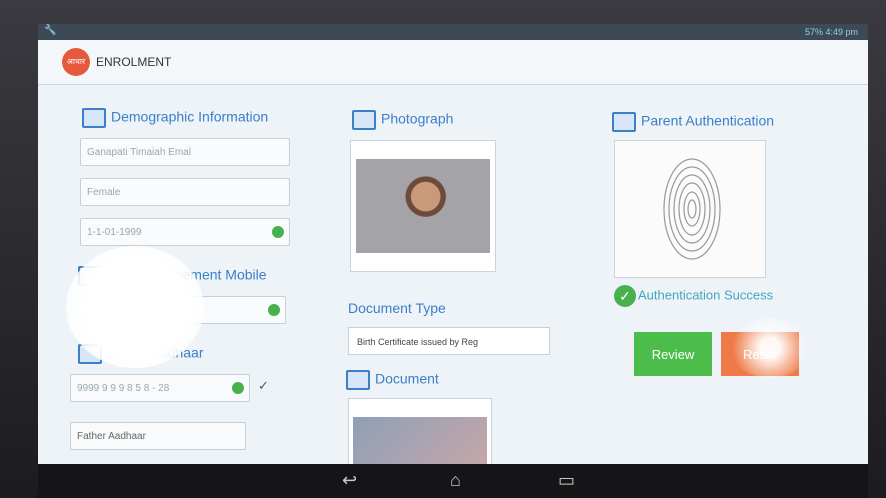  Describe the element at coordinates (158, 436) in the screenshot. I see `father-aadhaar-field: Father Aadhaar` at that location.